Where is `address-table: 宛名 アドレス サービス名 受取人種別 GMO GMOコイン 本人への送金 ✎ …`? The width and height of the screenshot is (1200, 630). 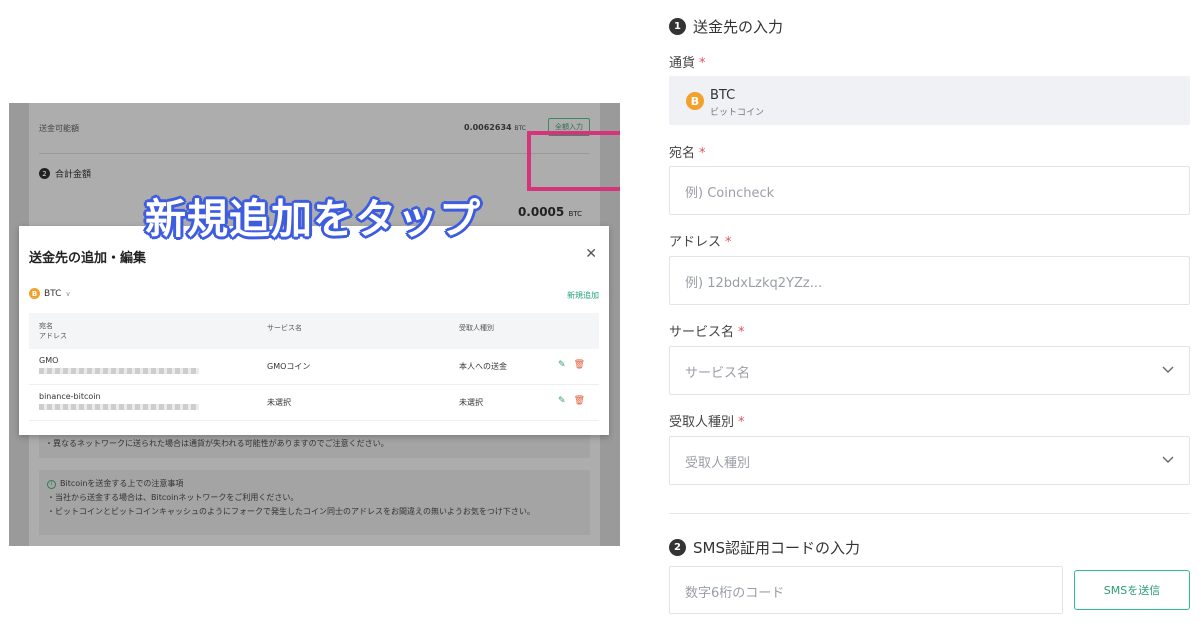 address-table: 宛名 アドレス サービス名 受取人種別 GMO GMOコイン 本人への送金 ✎ … is located at coordinates (314, 367).